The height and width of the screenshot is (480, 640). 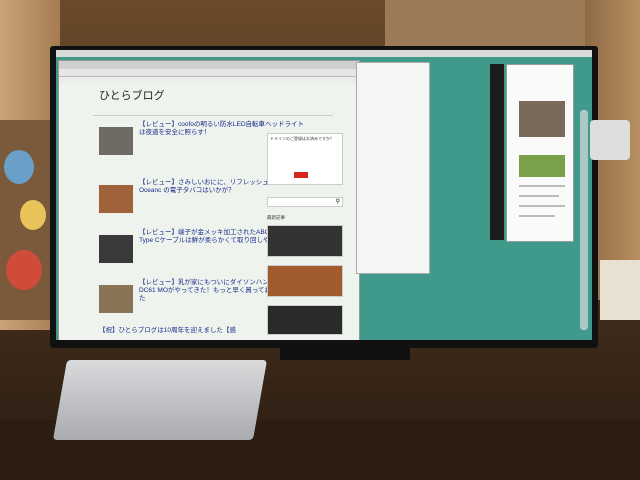 What do you see at coordinates (213, 111) in the screenshot?
I see `blog-nav` at bounding box center [213, 111].